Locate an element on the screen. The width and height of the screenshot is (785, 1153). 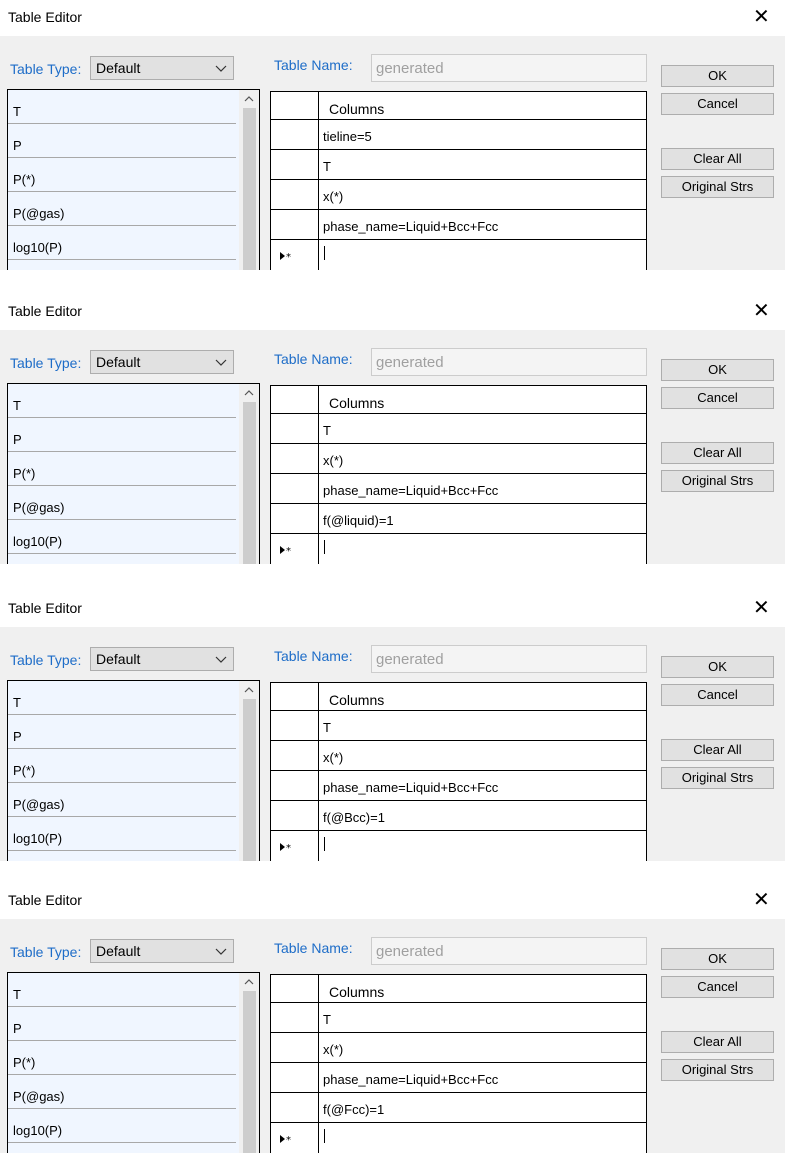
column-cell: f(@Bcc)=1 is located at coordinates (354, 817).